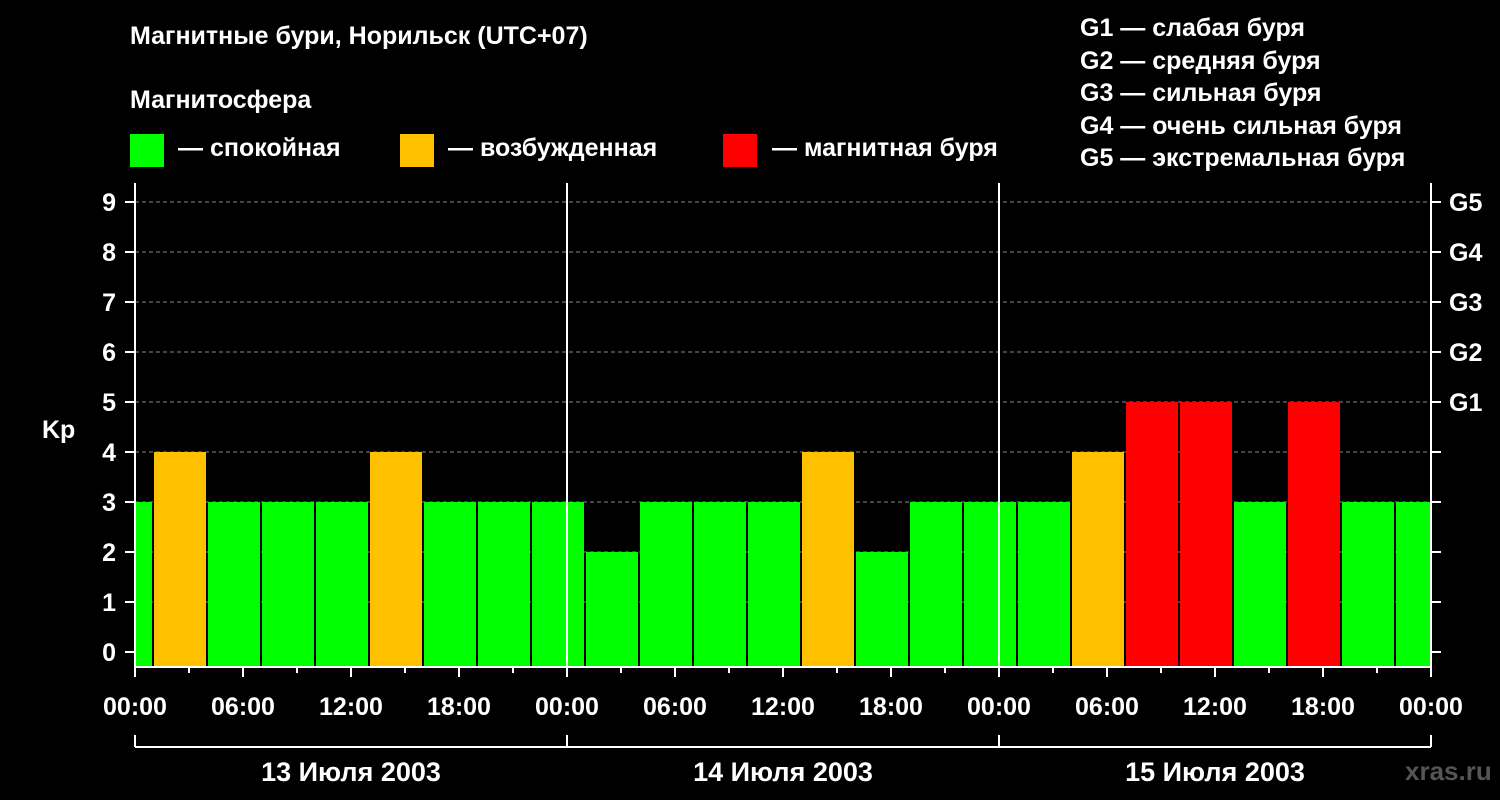 The image size is (1500, 800). Describe the element at coordinates (1465, 253) in the screenshot. I see `g-axis-label: G4` at that location.